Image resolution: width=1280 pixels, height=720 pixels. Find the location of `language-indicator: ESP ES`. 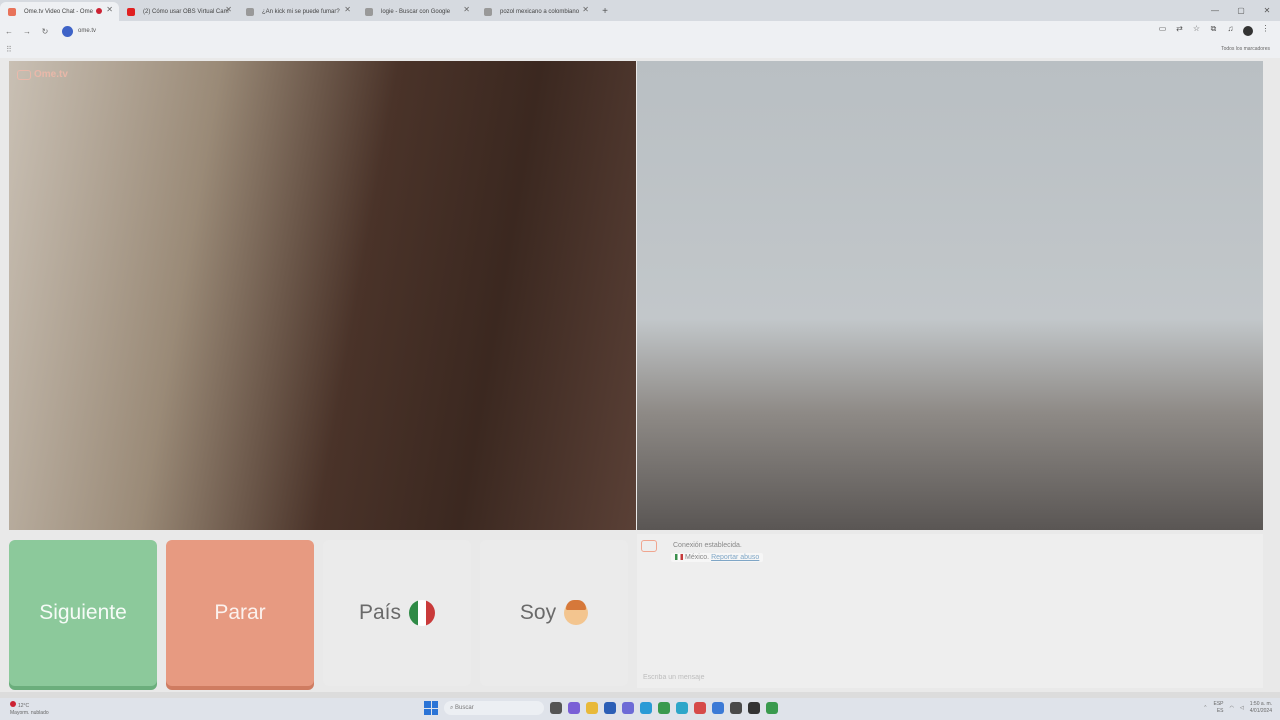

language-indicator: ESP ES is located at coordinates (1219, 708).